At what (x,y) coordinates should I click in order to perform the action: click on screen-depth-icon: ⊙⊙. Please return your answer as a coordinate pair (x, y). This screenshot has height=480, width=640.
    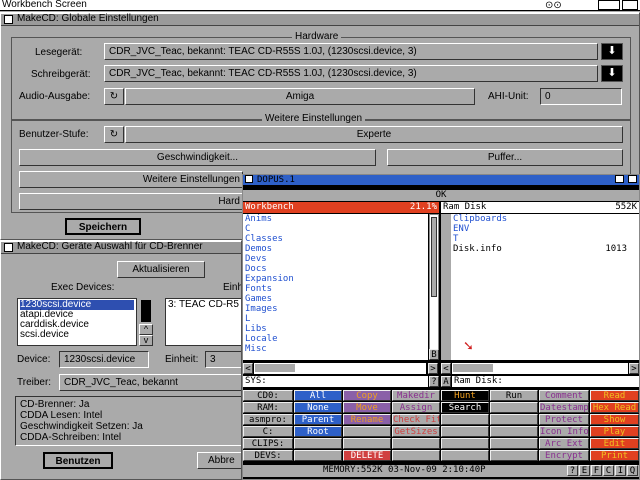
    Looking at the image, I should click on (553, 5).